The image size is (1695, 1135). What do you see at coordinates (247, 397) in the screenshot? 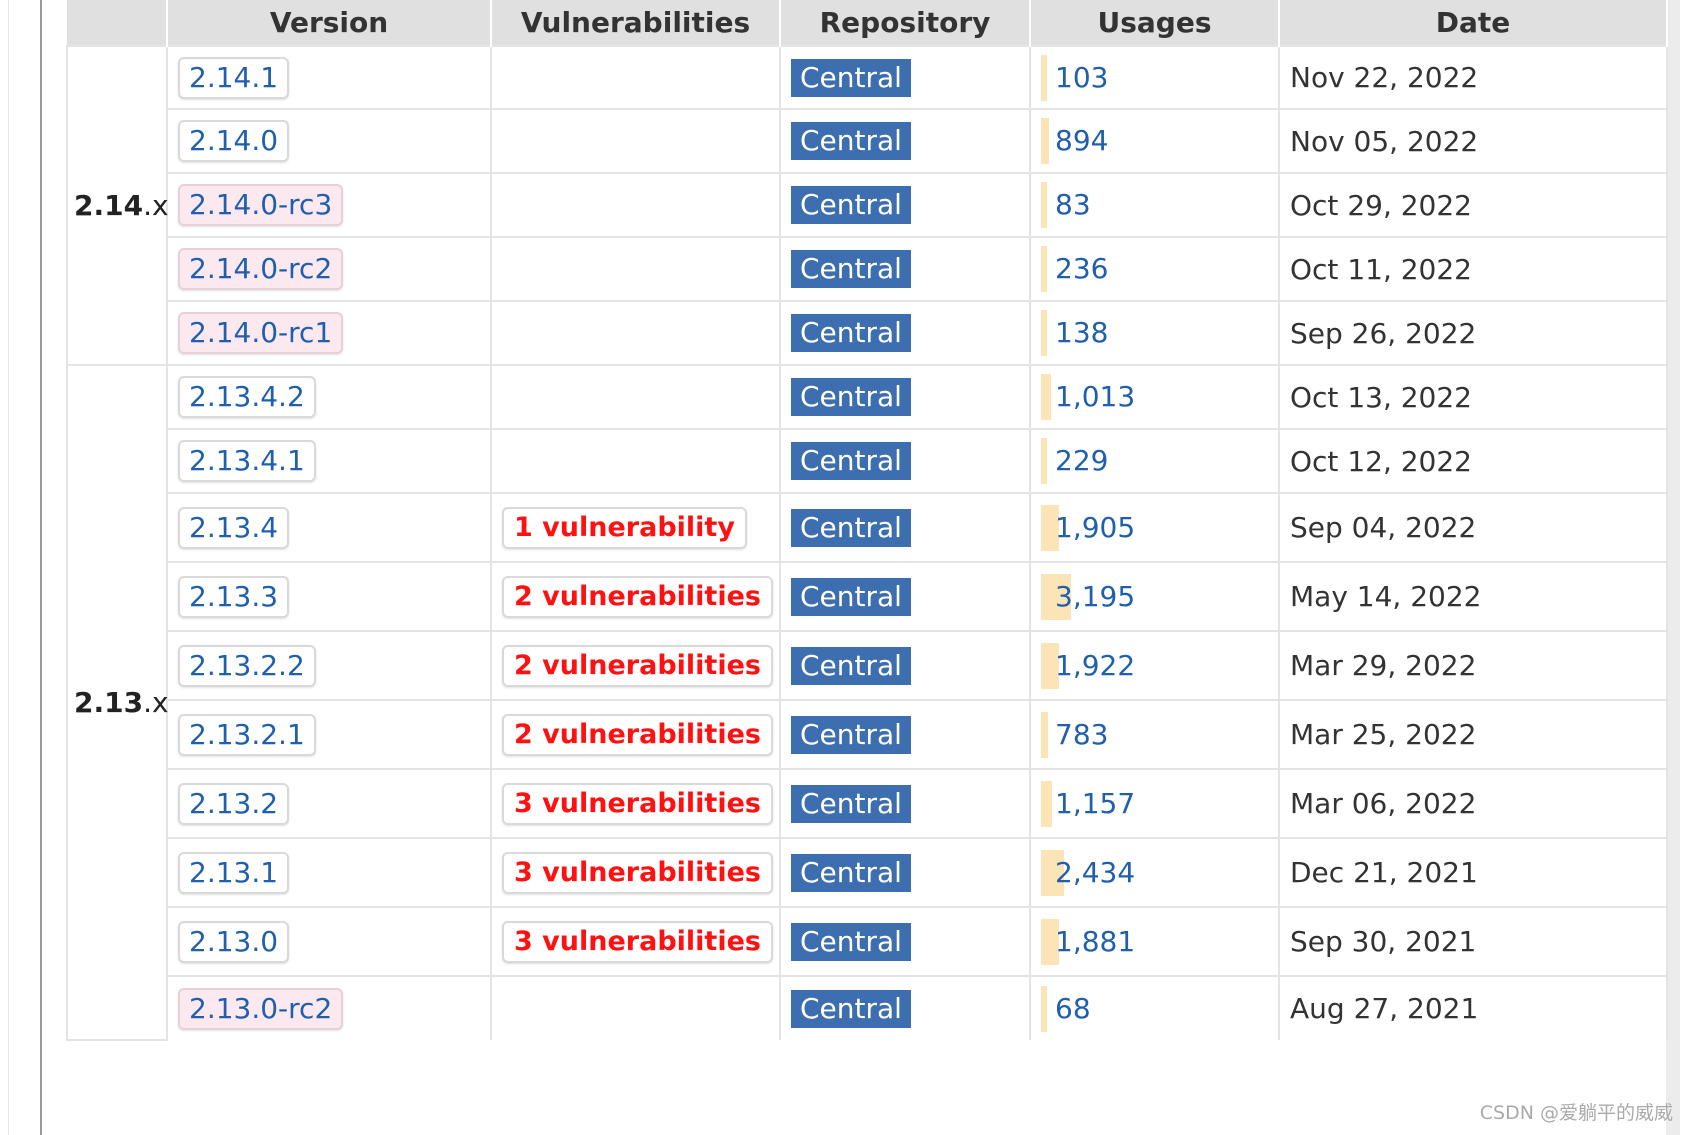
I see `version-link: 2.13.4.2` at bounding box center [247, 397].